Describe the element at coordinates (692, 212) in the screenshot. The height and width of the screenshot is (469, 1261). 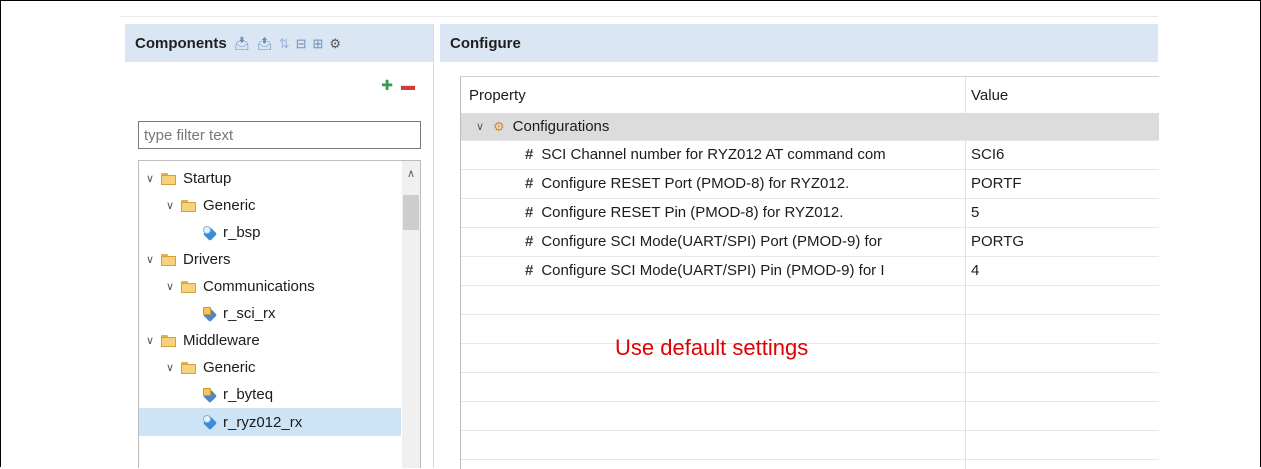
I see `property-name: Configure RESET Pin (PMOD-8) for RYZ012.` at that location.